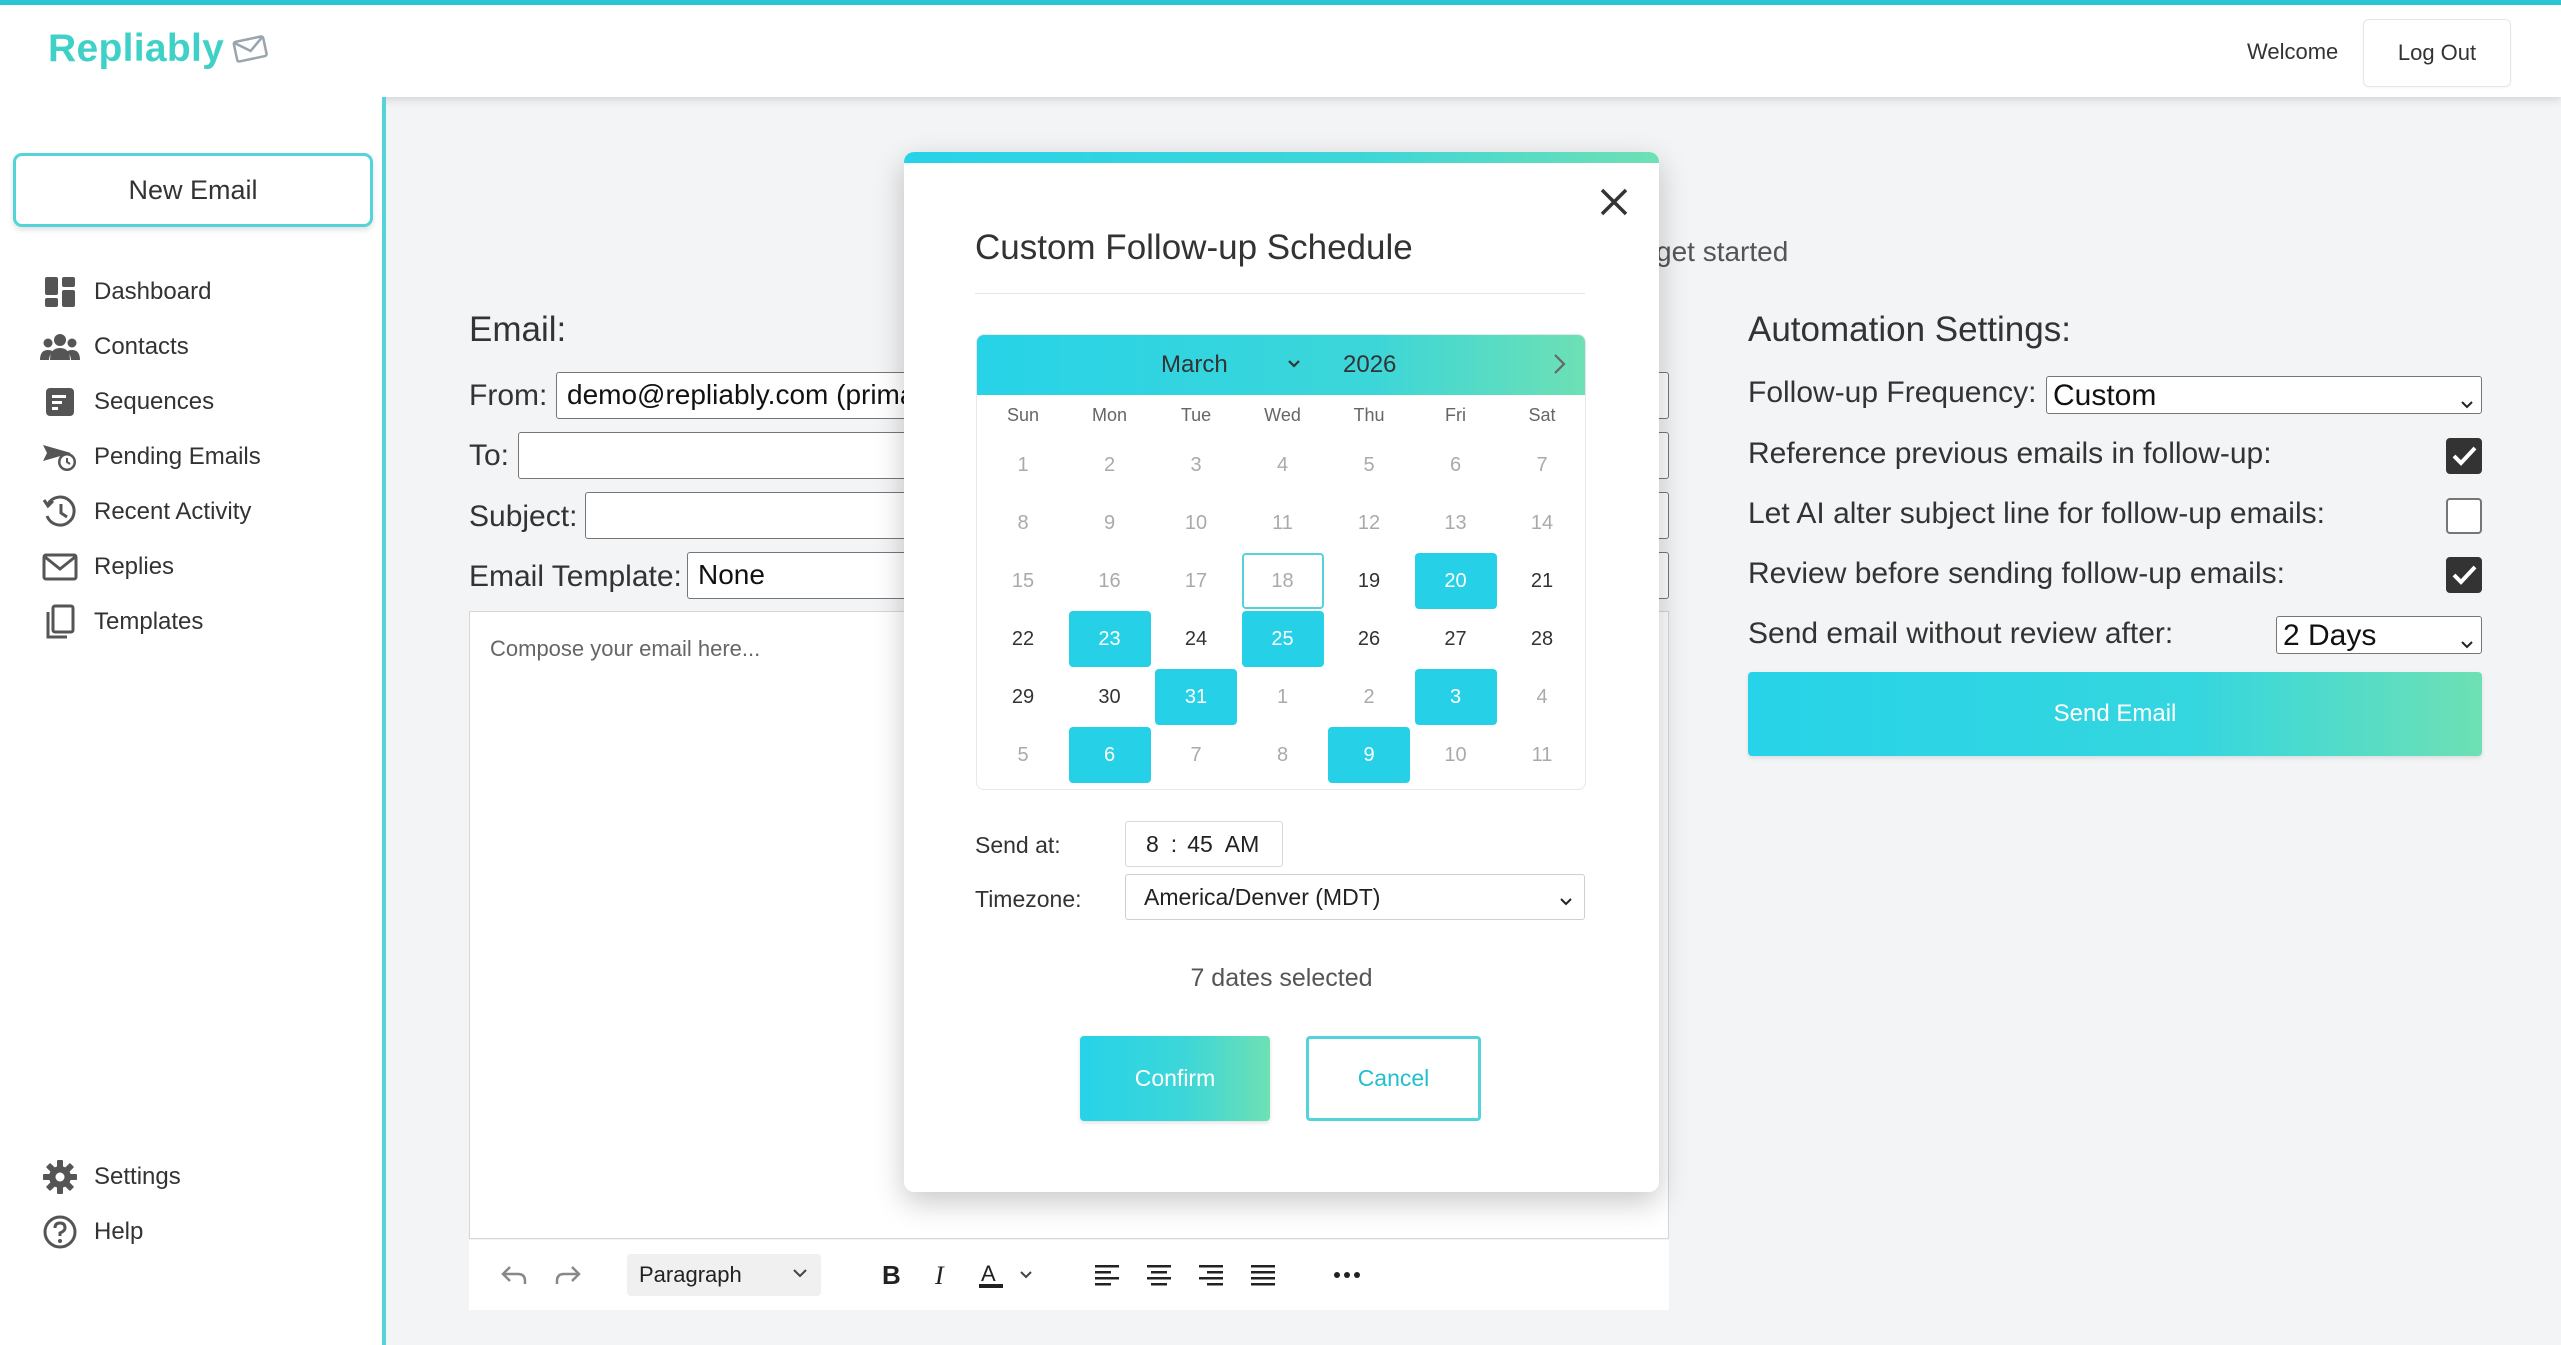 The height and width of the screenshot is (1345, 2561). Describe the element at coordinates (1159, 1275) in the screenshot. I see `align-center-icon` at that location.